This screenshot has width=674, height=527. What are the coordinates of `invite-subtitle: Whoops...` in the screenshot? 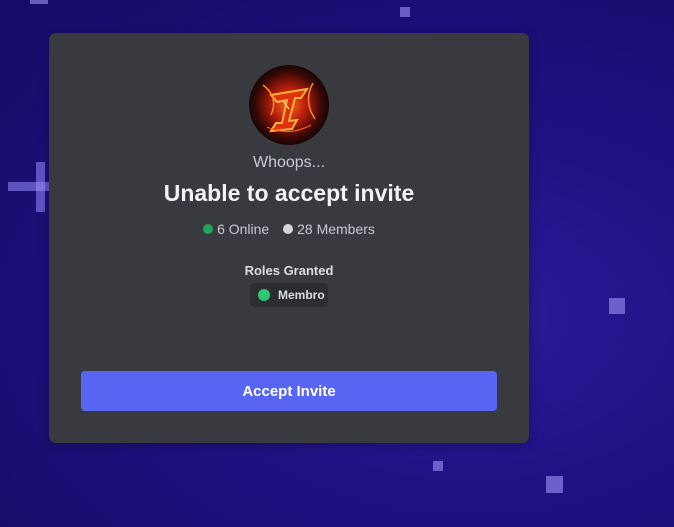 It's located at (289, 162).